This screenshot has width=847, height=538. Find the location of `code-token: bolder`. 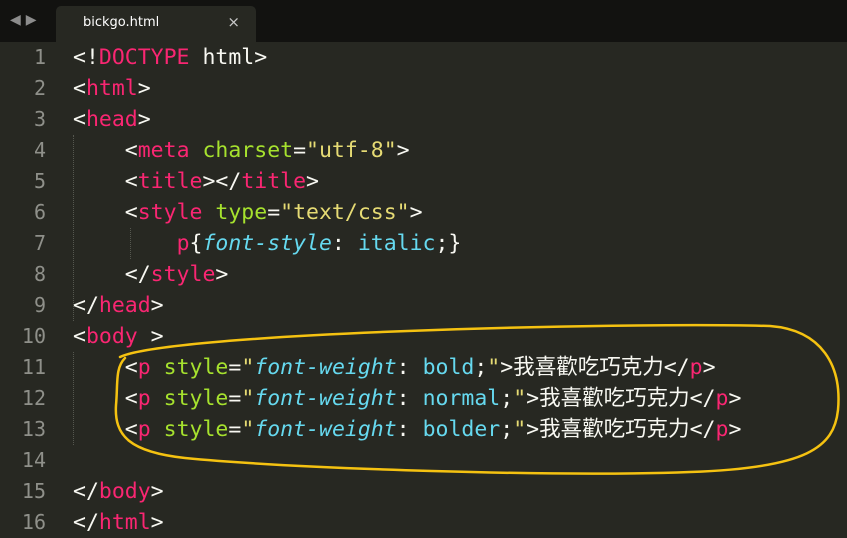

code-token: bolder is located at coordinates (461, 429).